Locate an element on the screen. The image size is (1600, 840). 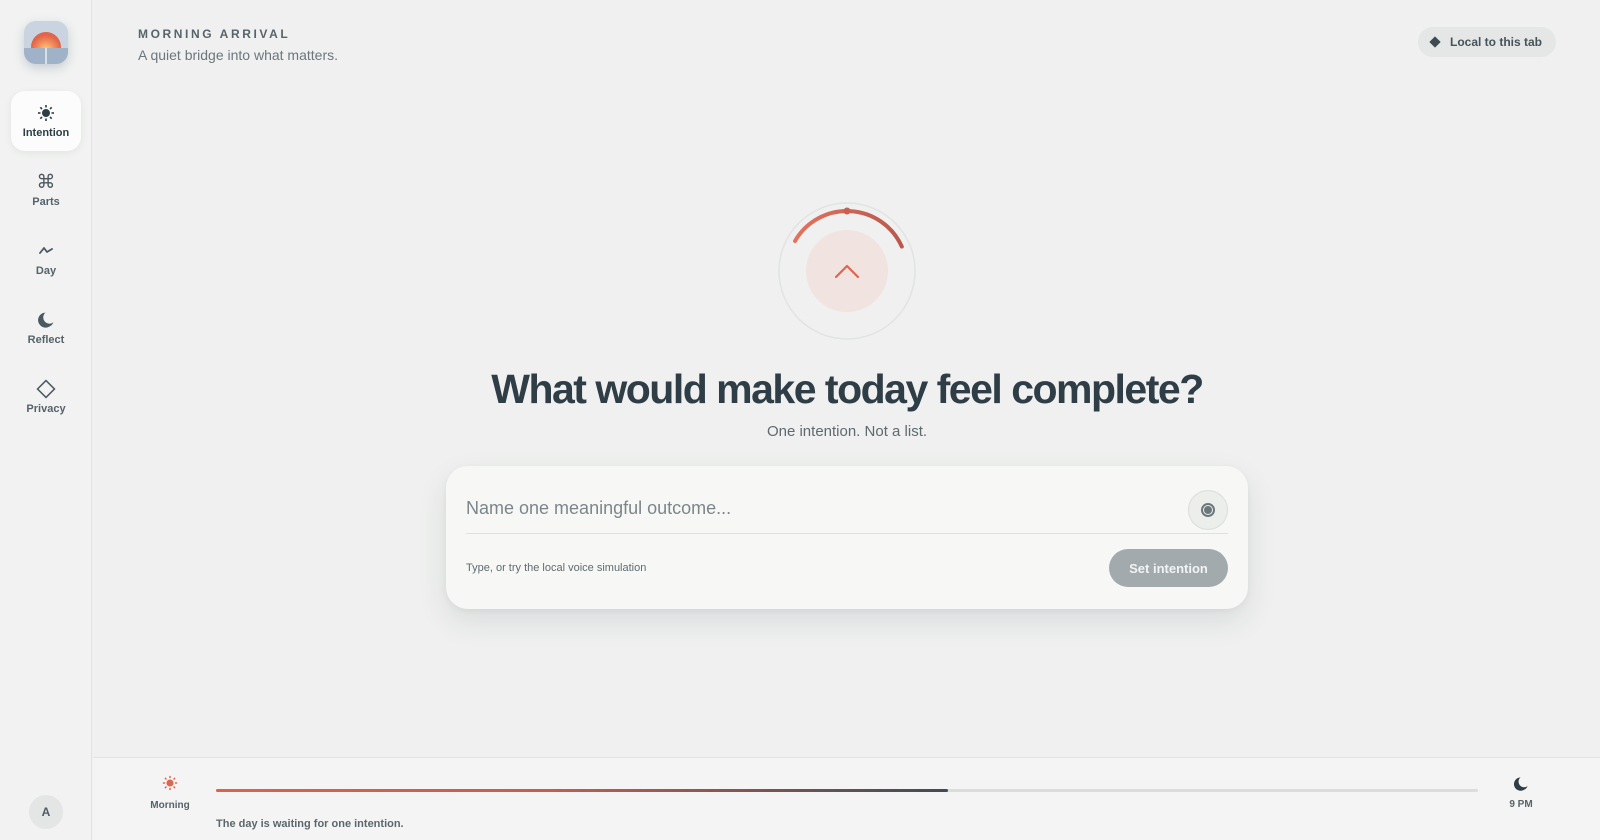
input-underline is located at coordinates (847, 533).